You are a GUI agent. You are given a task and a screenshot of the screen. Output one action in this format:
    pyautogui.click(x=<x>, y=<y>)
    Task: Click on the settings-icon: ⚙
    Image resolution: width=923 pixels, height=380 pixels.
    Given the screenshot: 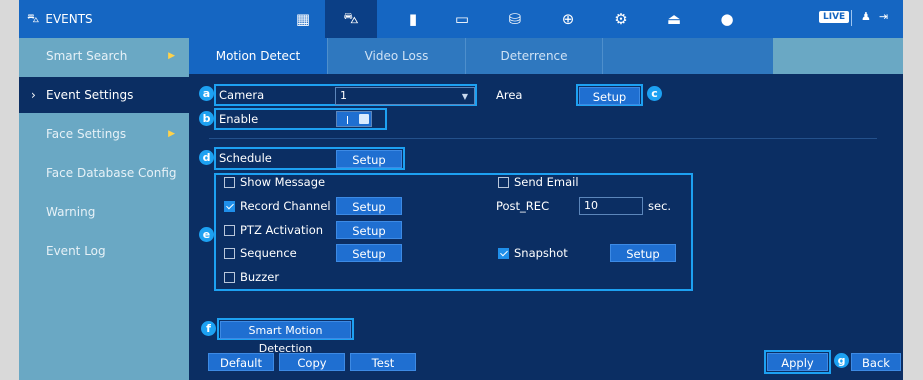 What is the action you would take?
    pyautogui.click(x=621, y=19)
    